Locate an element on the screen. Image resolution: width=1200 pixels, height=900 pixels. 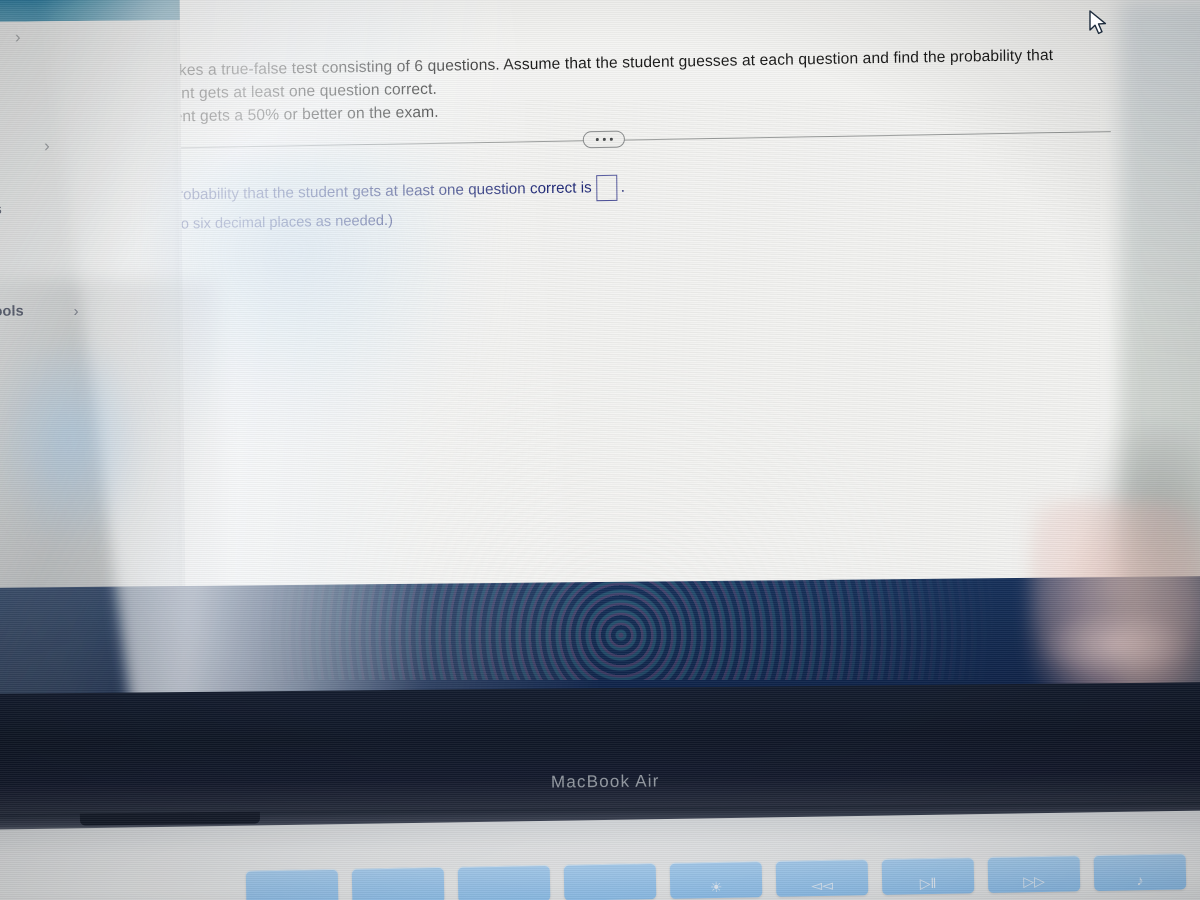
function-key-brightness: ☀ is located at coordinates (716, 880).